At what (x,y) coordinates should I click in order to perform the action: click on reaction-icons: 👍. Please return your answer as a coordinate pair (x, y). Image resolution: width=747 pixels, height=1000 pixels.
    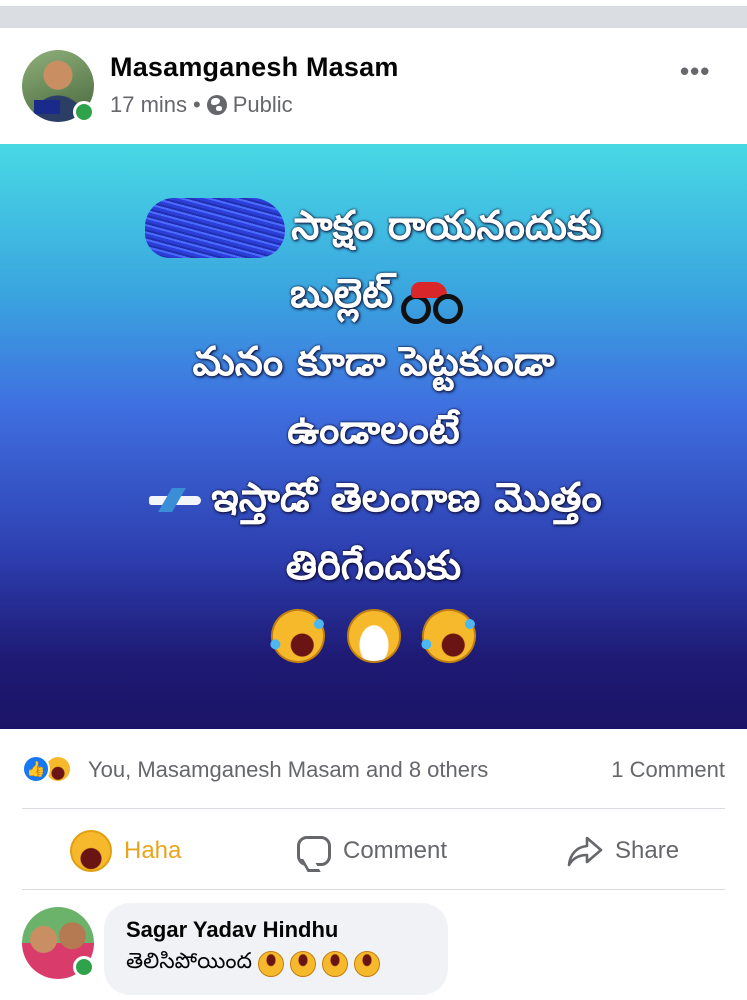
    Looking at the image, I should click on (47, 769).